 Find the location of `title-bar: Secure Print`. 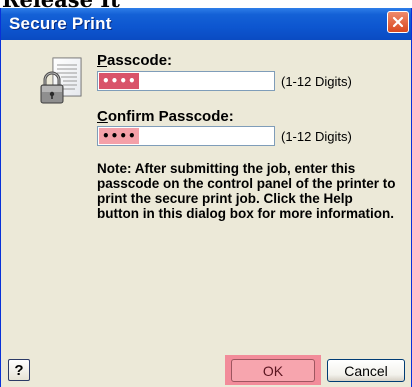

title-bar: Secure Print is located at coordinates (206, 24).